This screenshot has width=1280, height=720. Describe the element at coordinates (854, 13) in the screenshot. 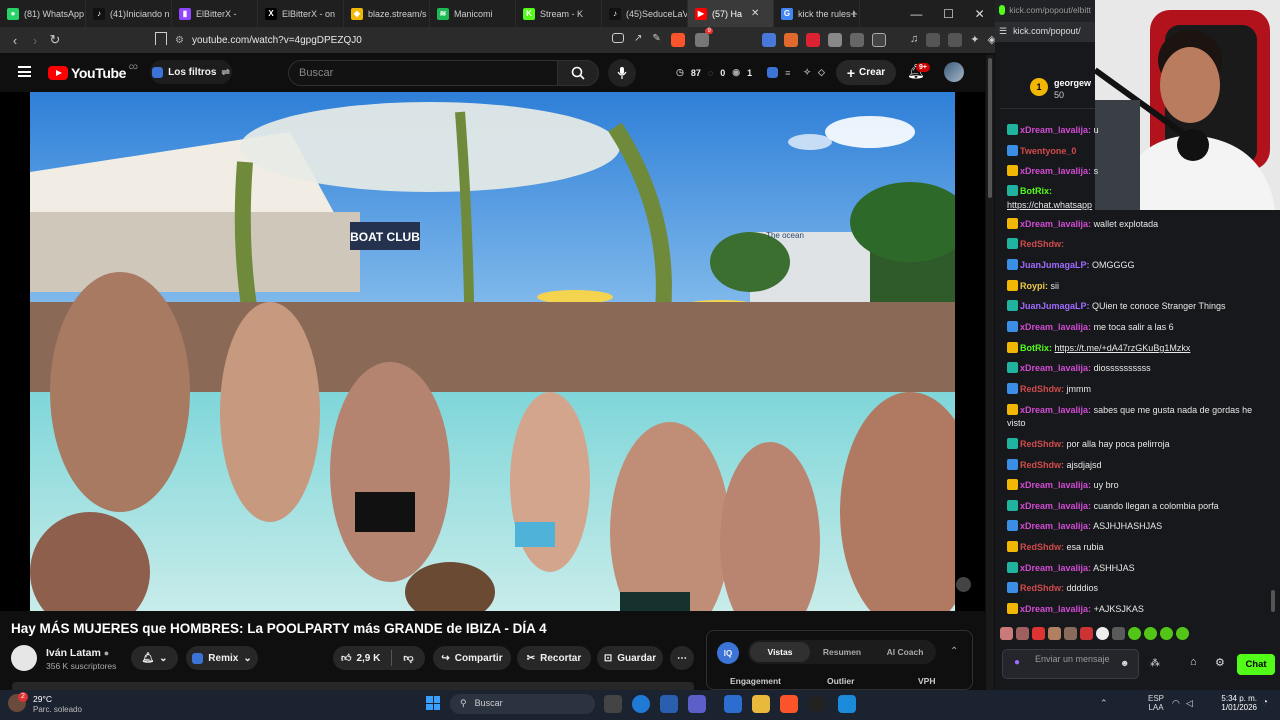

I see `new-tab-icon: +` at that location.